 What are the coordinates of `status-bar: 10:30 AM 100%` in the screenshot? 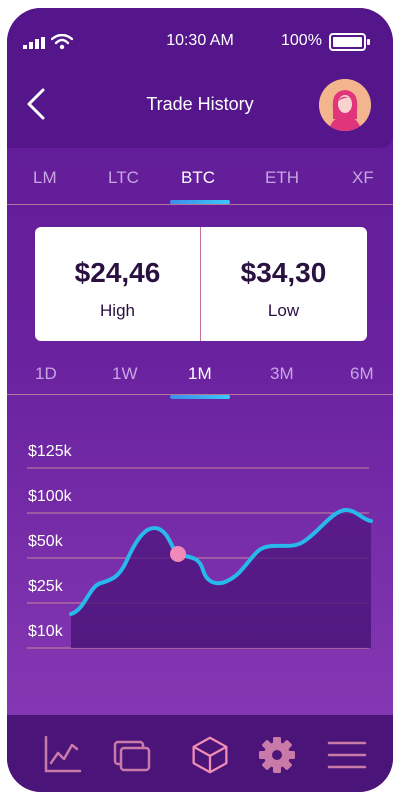 It's located at (200, 42).